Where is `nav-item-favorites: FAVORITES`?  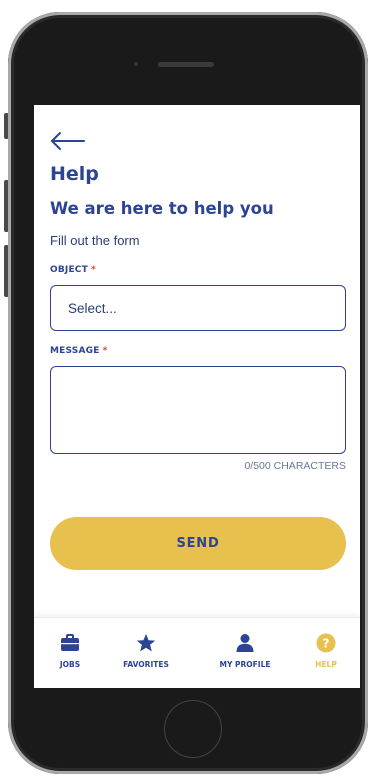 nav-item-favorites: FAVORITES is located at coordinates (146, 653).